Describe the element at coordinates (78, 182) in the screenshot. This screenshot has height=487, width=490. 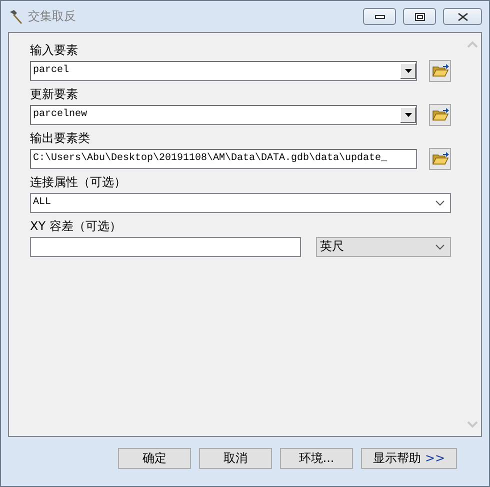
I see `field-label: 连接属性（可选）` at that location.